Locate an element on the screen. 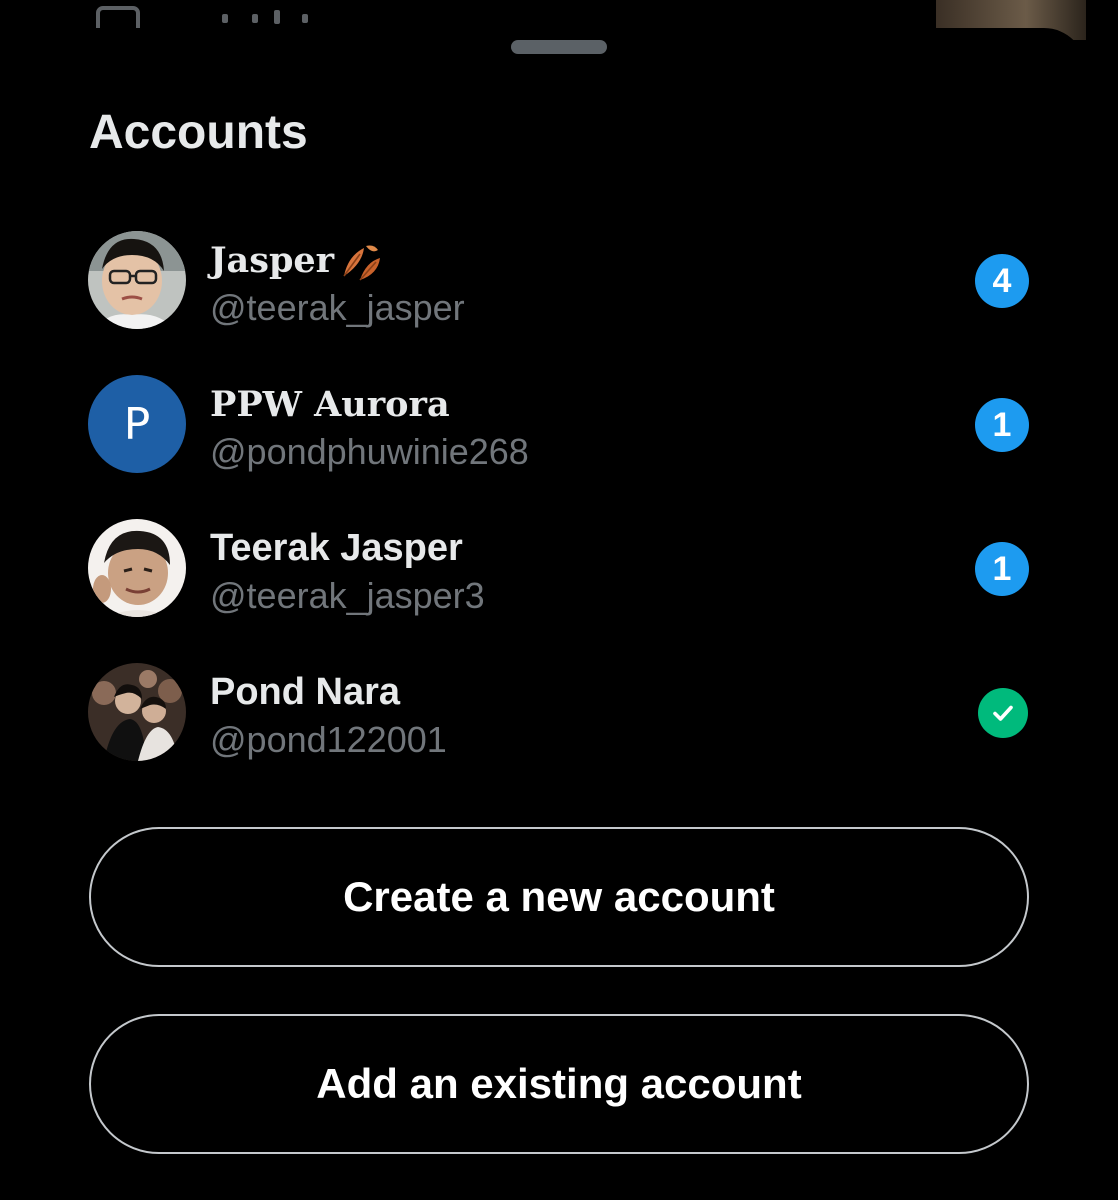 The width and height of the screenshot is (1118, 1200). sheet-title: Accounts is located at coordinates (198, 132).